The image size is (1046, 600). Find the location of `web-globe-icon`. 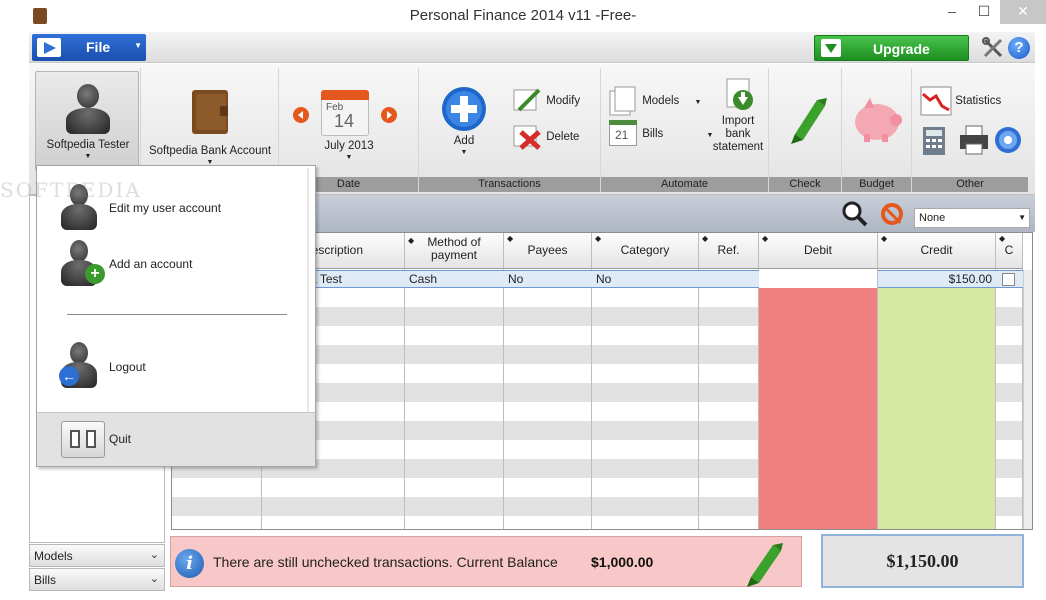

web-globe-icon is located at coordinates (1008, 140).